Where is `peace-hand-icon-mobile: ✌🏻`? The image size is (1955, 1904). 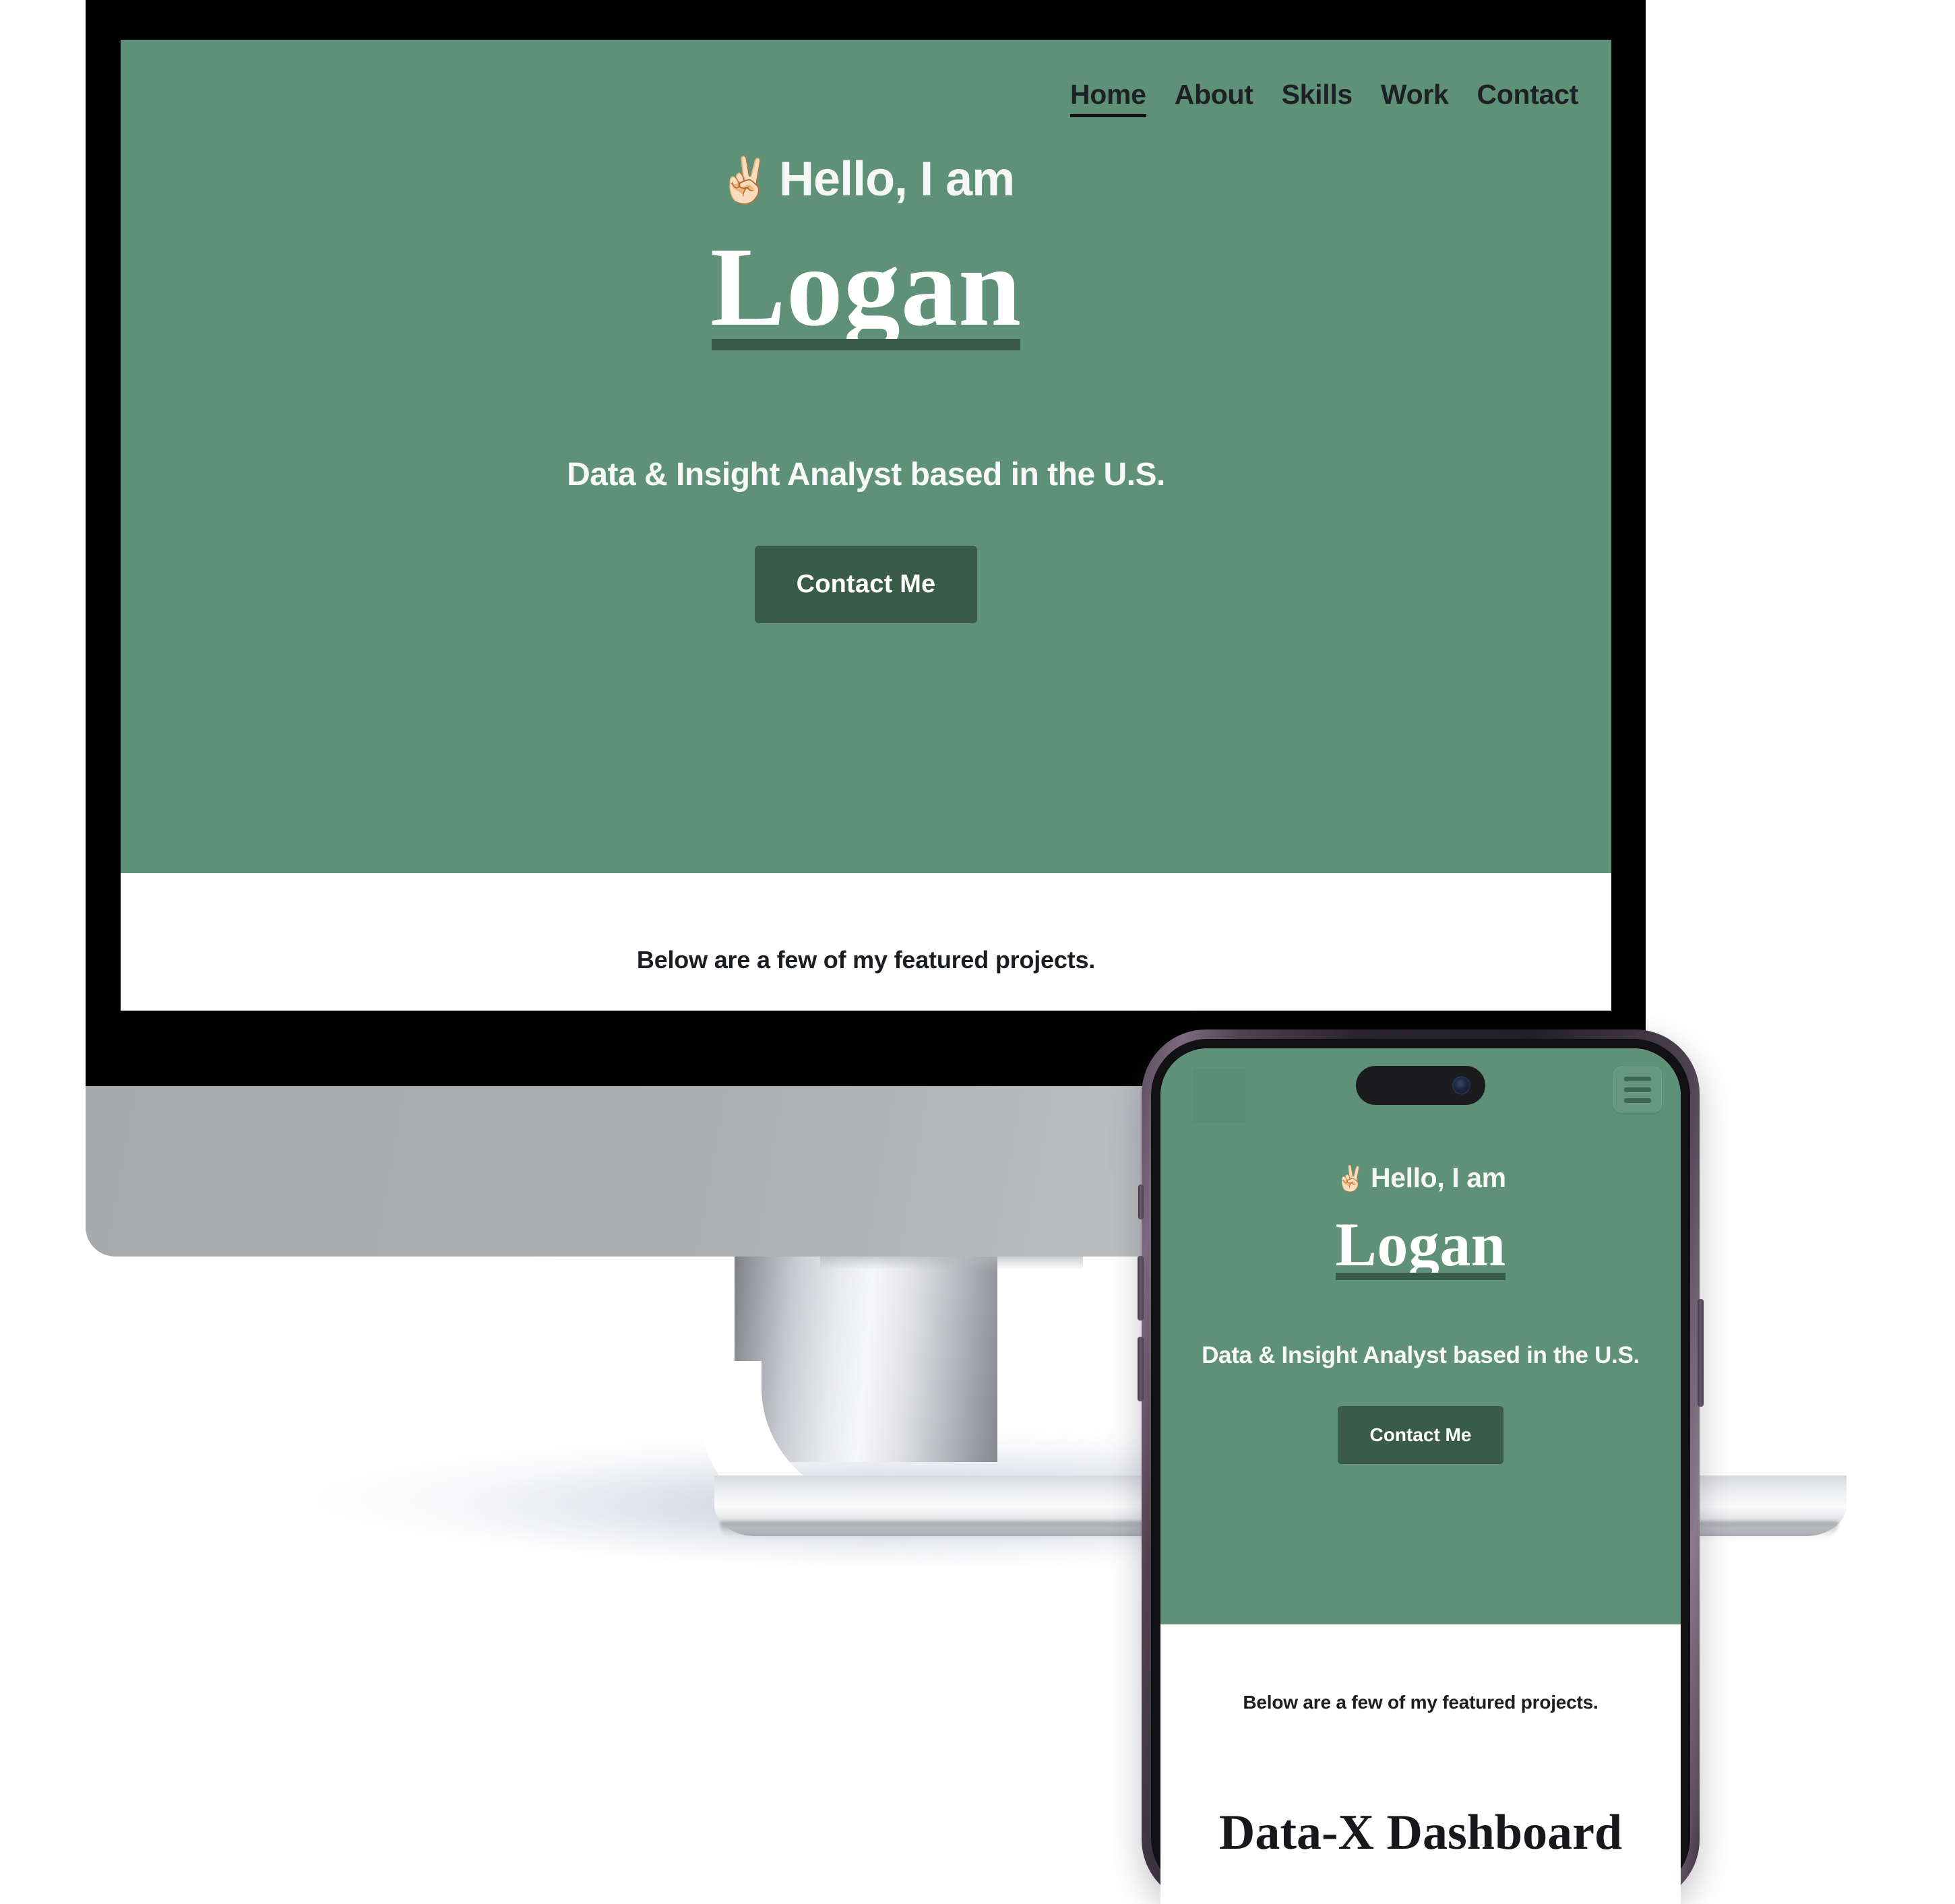
peace-hand-icon-mobile: ✌🏻 is located at coordinates (1350, 1179).